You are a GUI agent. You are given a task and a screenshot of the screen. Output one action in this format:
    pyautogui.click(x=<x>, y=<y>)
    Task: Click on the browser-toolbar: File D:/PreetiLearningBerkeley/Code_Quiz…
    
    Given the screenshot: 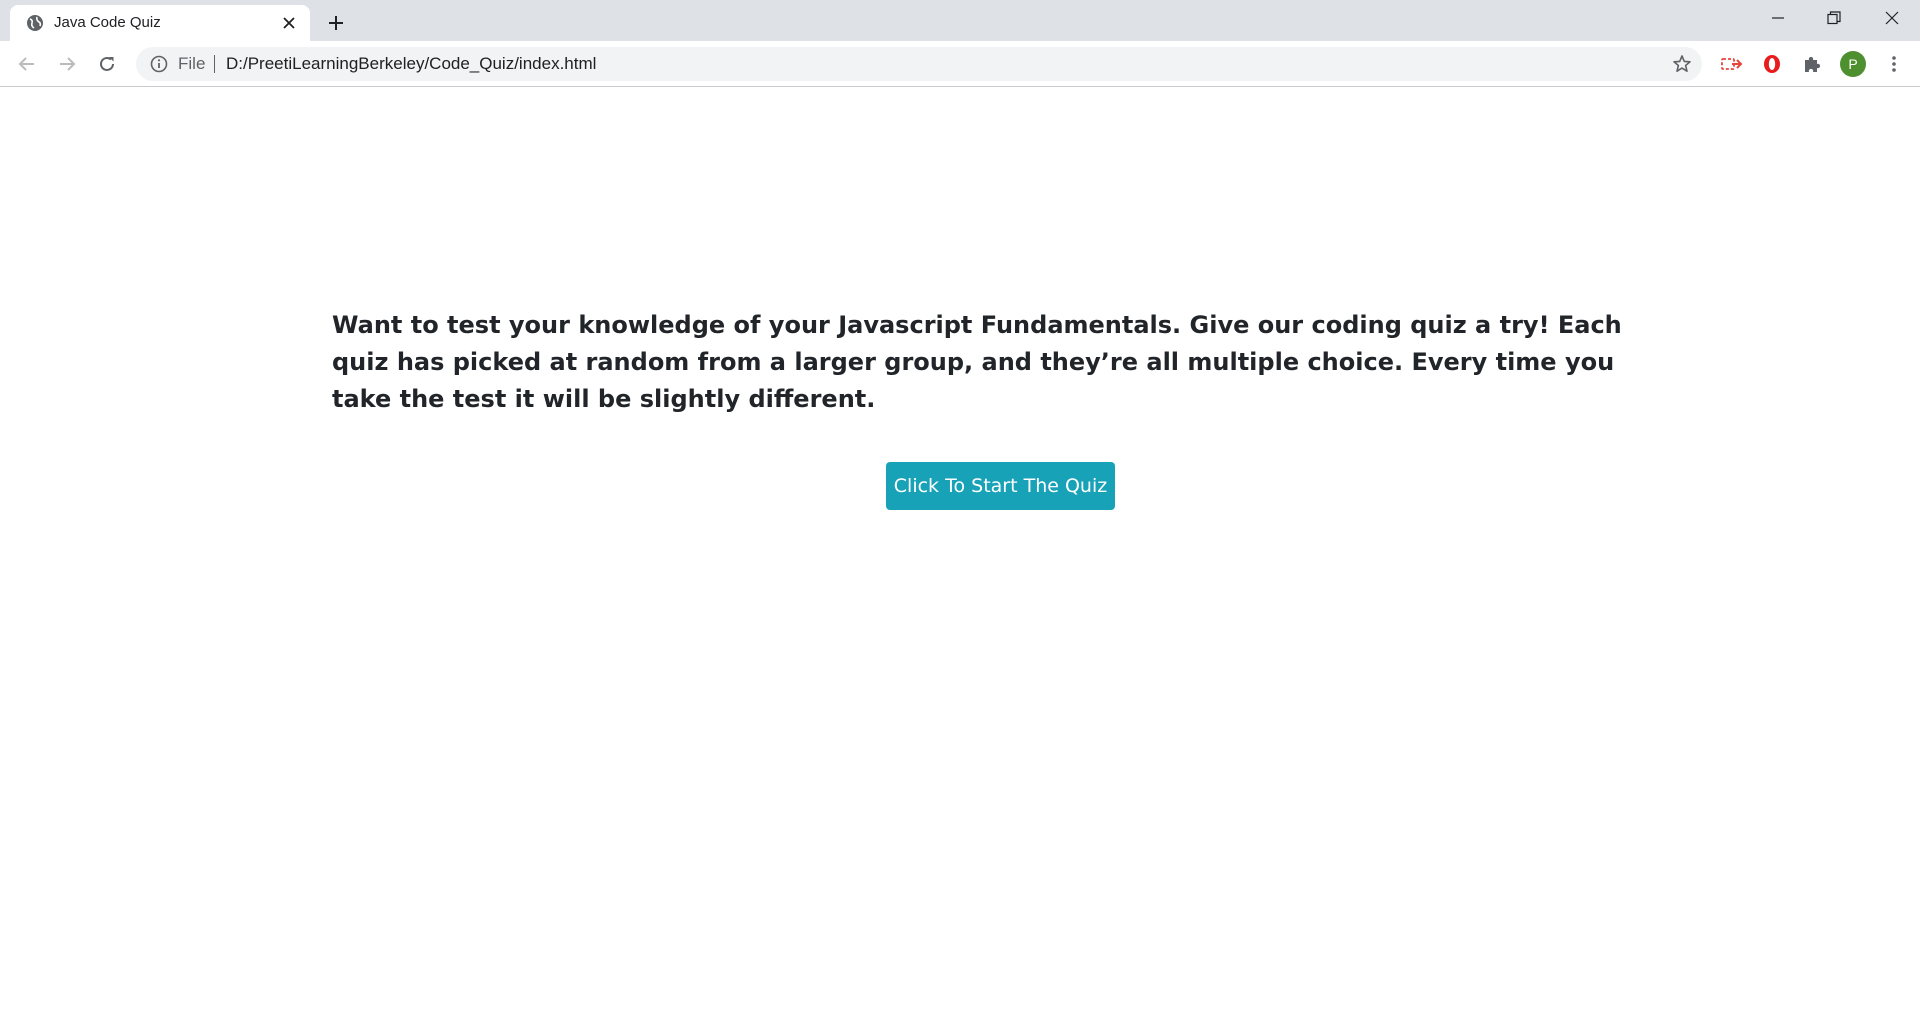 What is the action you would take?
    pyautogui.click(x=960, y=64)
    